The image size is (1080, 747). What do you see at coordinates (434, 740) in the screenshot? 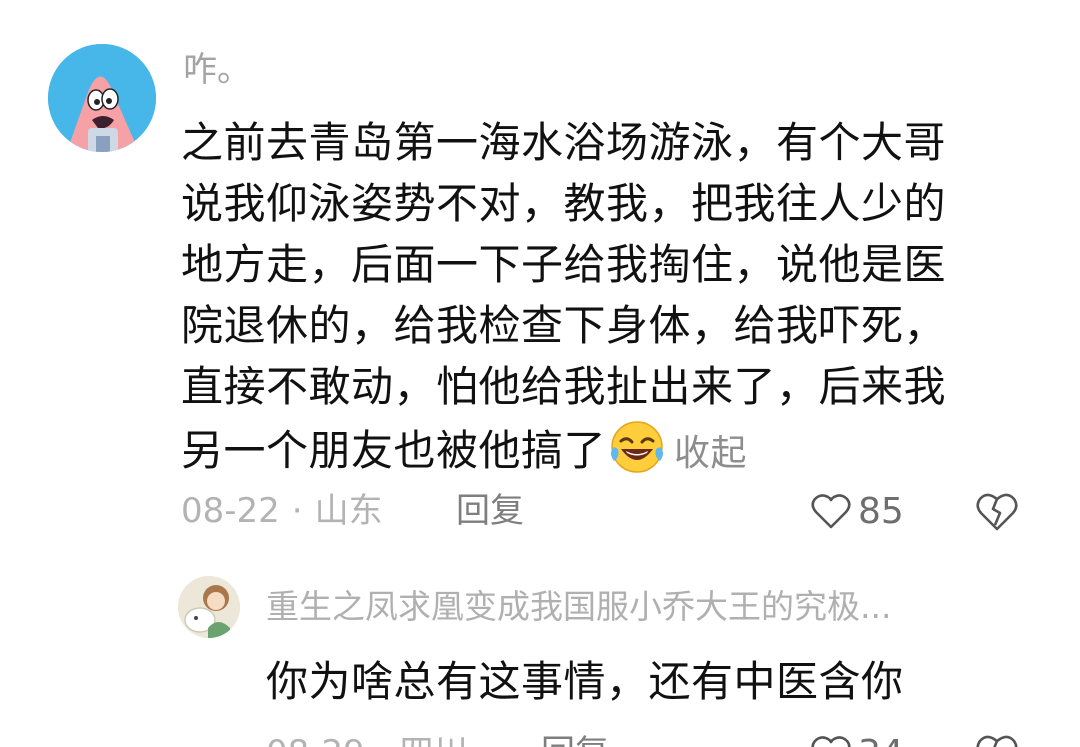
I see `reply-location: 四川` at bounding box center [434, 740].